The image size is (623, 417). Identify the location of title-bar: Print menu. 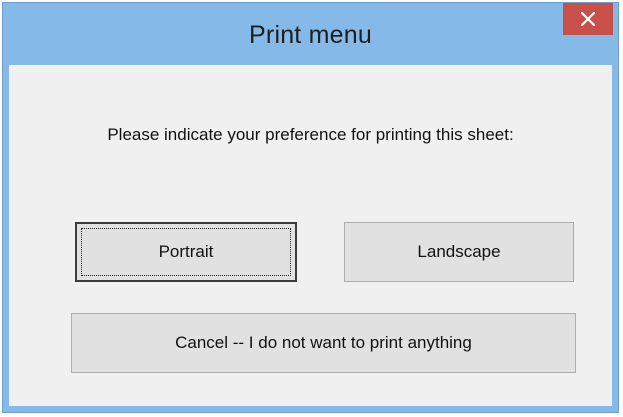
(310, 34).